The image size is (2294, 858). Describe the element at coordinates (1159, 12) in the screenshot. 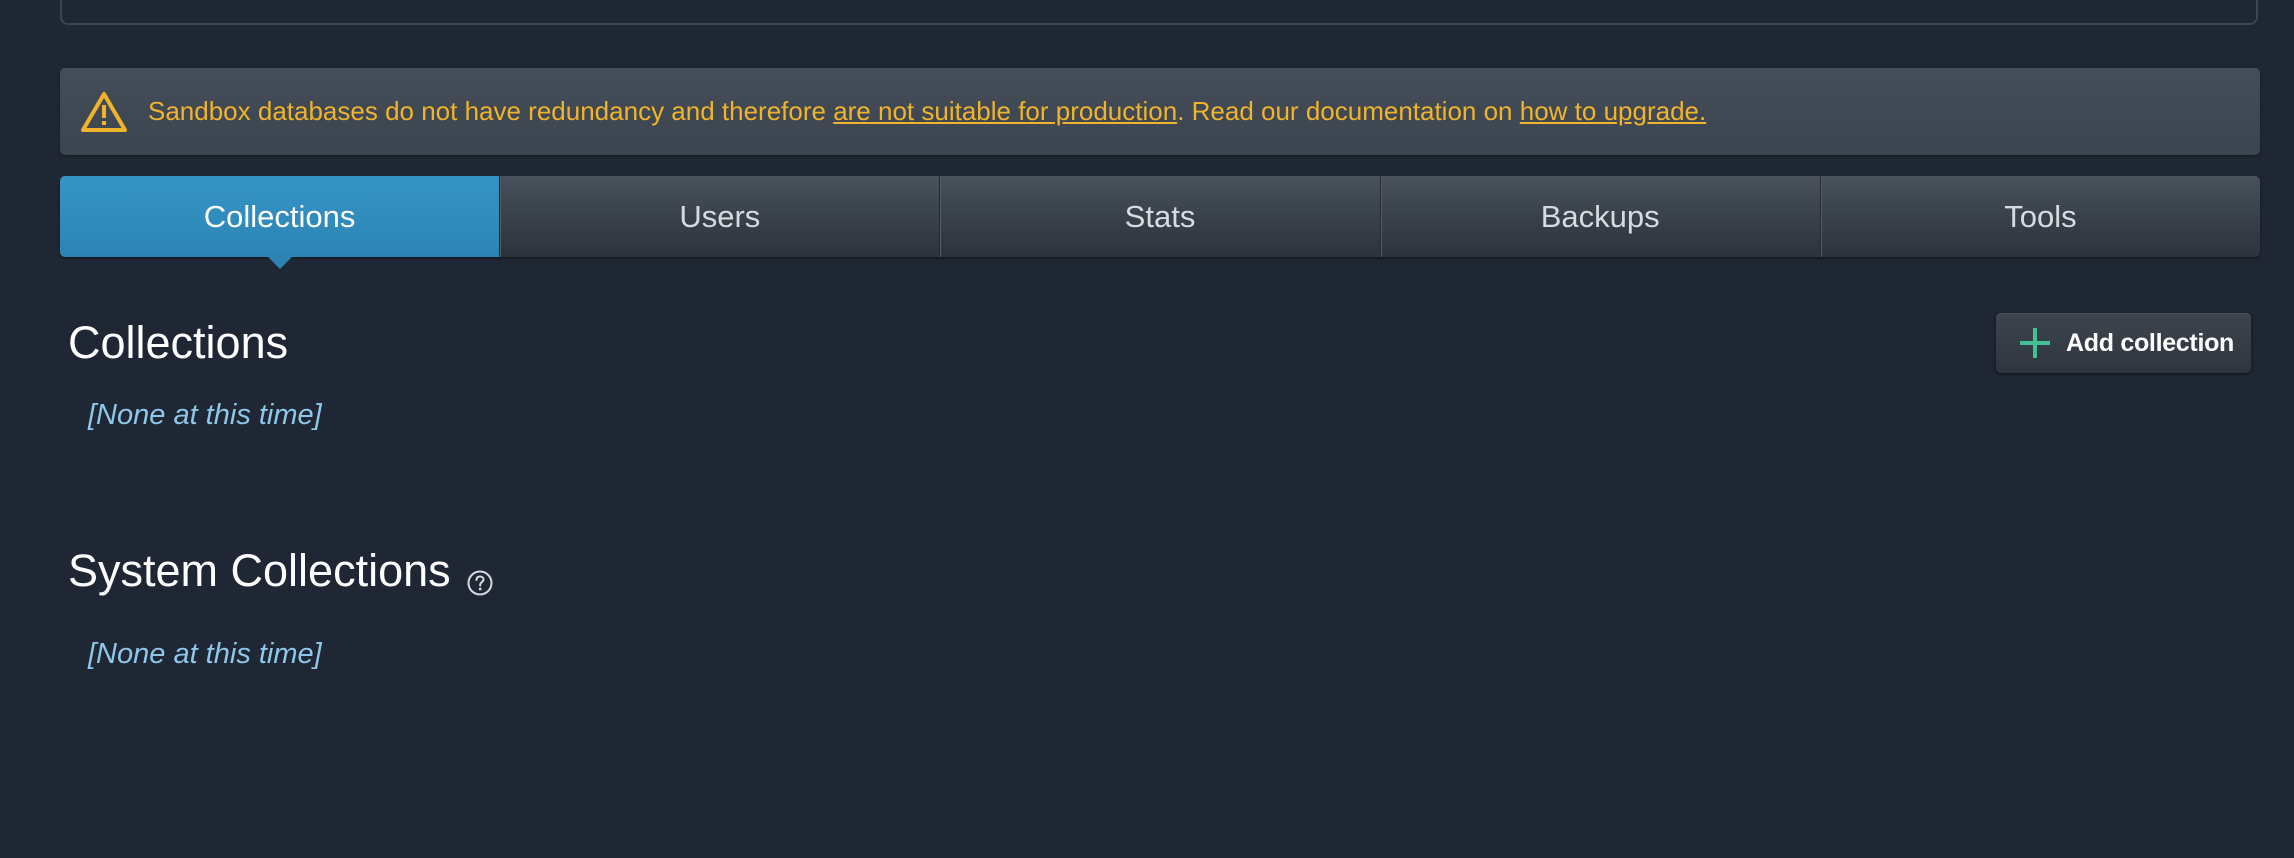

I see `top-panel` at that location.